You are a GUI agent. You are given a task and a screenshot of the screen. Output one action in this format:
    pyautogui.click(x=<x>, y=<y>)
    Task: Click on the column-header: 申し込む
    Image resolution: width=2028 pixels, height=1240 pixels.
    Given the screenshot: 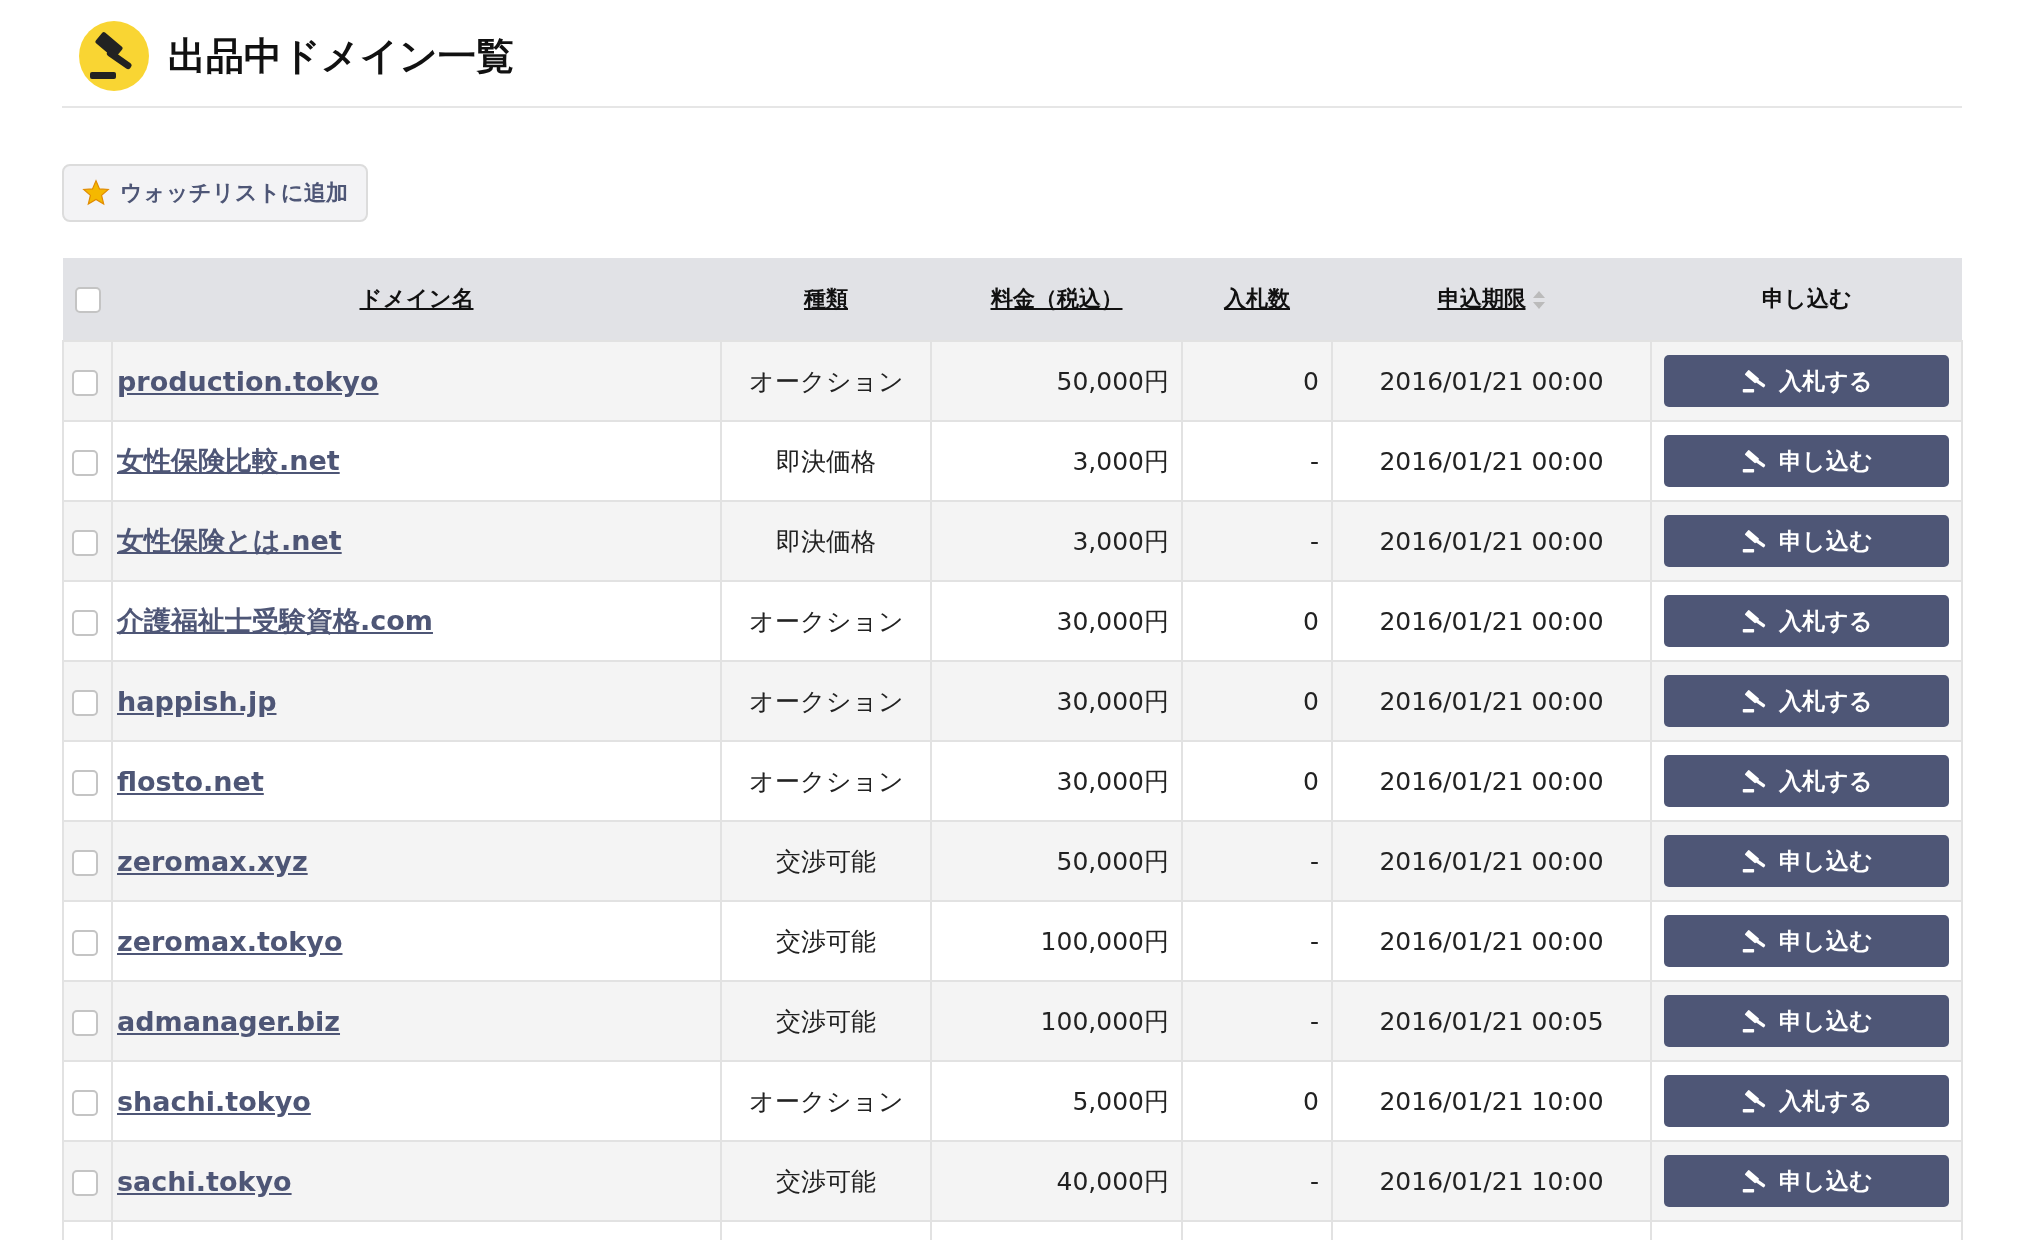 What is the action you would take?
    pyautogui.click(x=1806, y=298)
    